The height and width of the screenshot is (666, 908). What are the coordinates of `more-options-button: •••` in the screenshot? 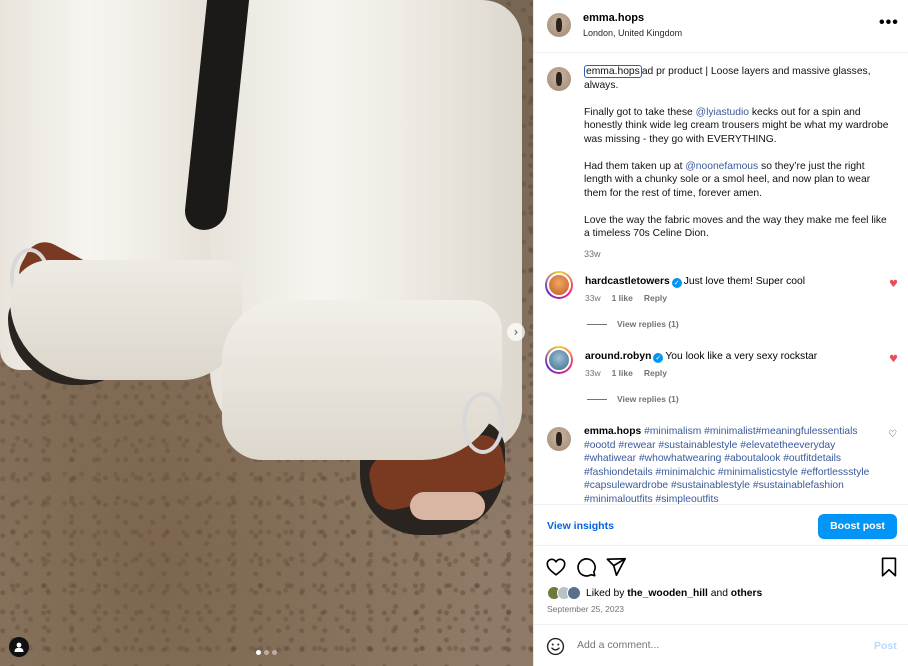 It's located at (889, 23).